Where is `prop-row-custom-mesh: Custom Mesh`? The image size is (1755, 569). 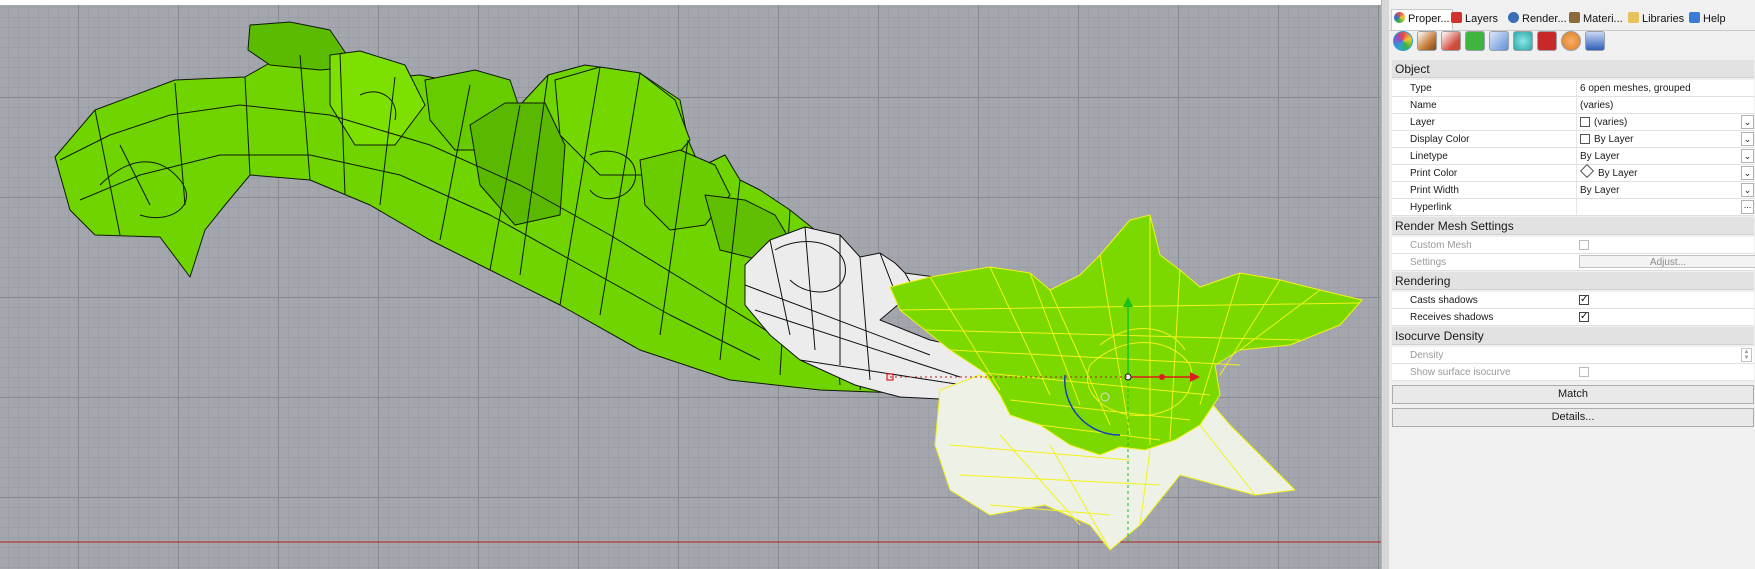
prop-row-custom-mesh: Custom Mesh is located at coordinates (1573, 245).